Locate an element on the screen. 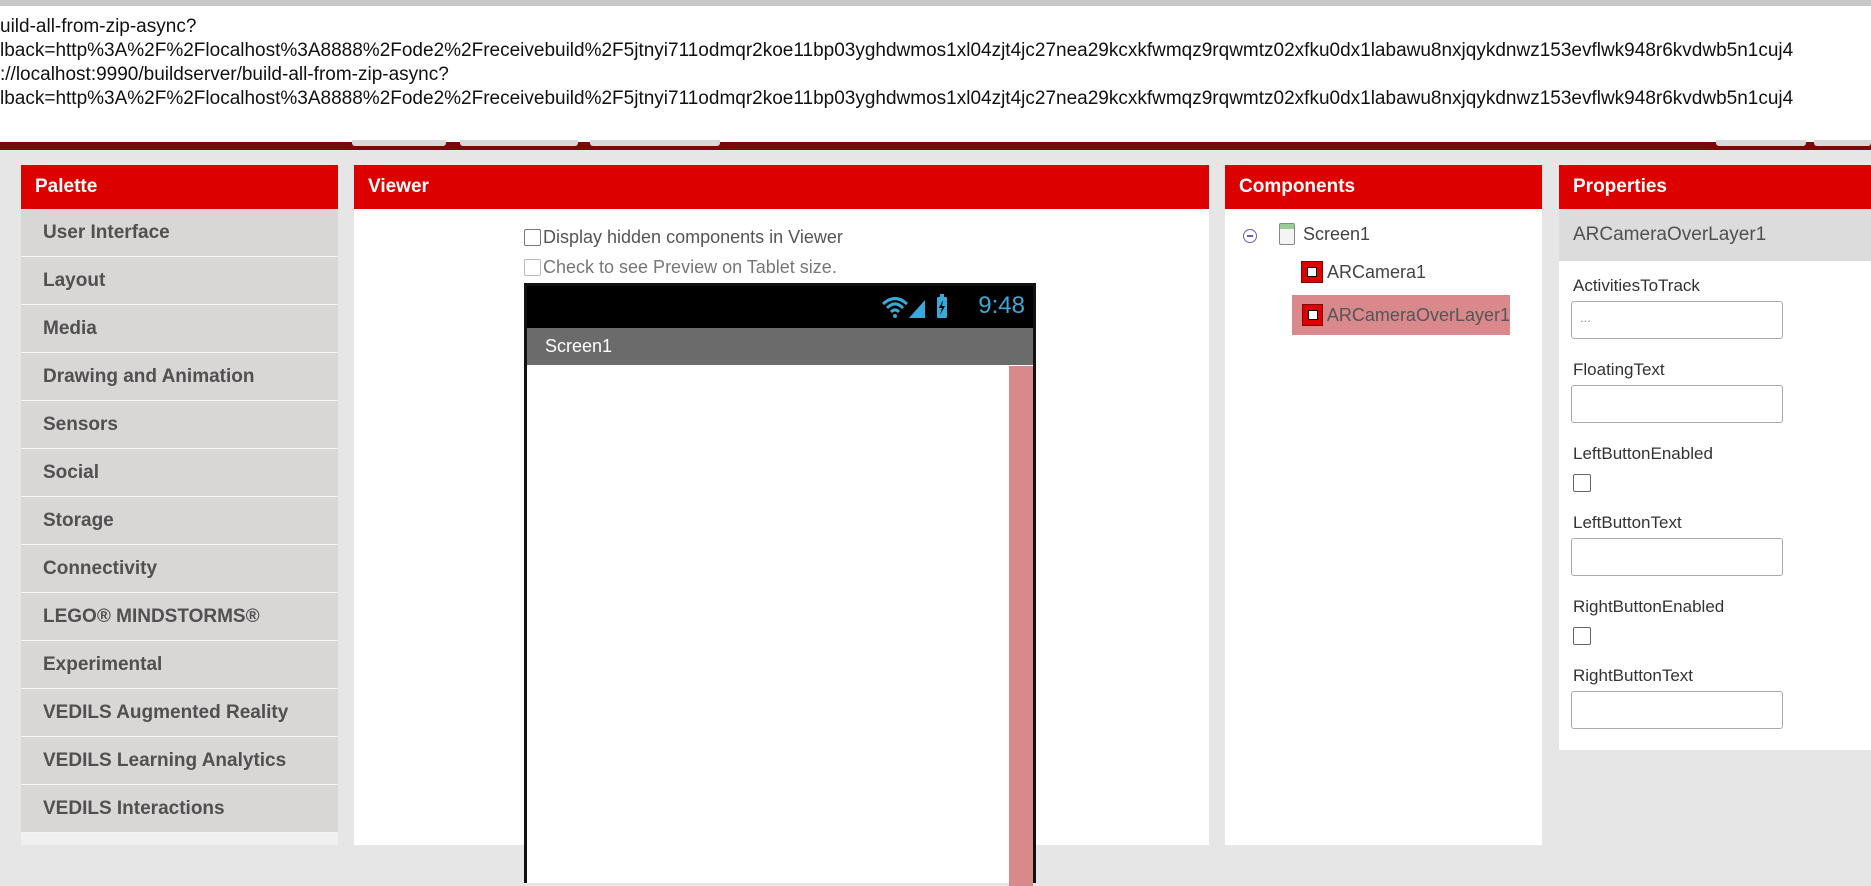 The image size is (1871, 886). palette-item-connectivity: Connectivity is located at coordinates (179, 569).